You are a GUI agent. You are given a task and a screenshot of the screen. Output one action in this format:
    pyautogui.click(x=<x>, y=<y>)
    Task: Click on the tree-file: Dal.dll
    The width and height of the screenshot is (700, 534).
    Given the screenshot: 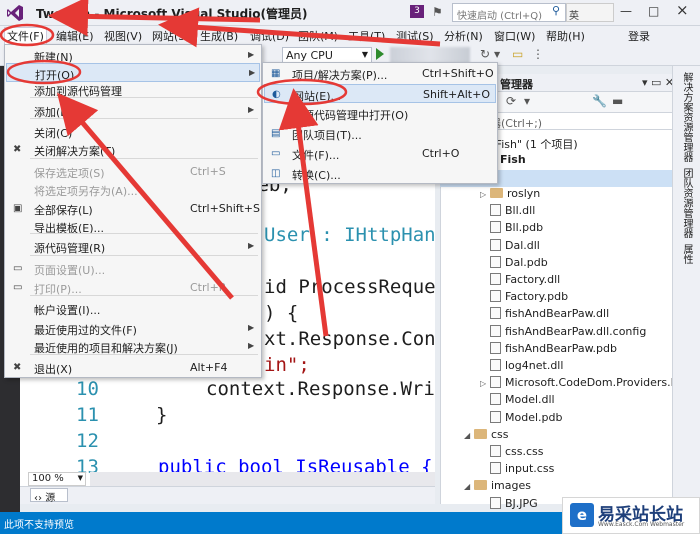 What is the action you would take?
    pyautogui.click(x=510, y=247)
    